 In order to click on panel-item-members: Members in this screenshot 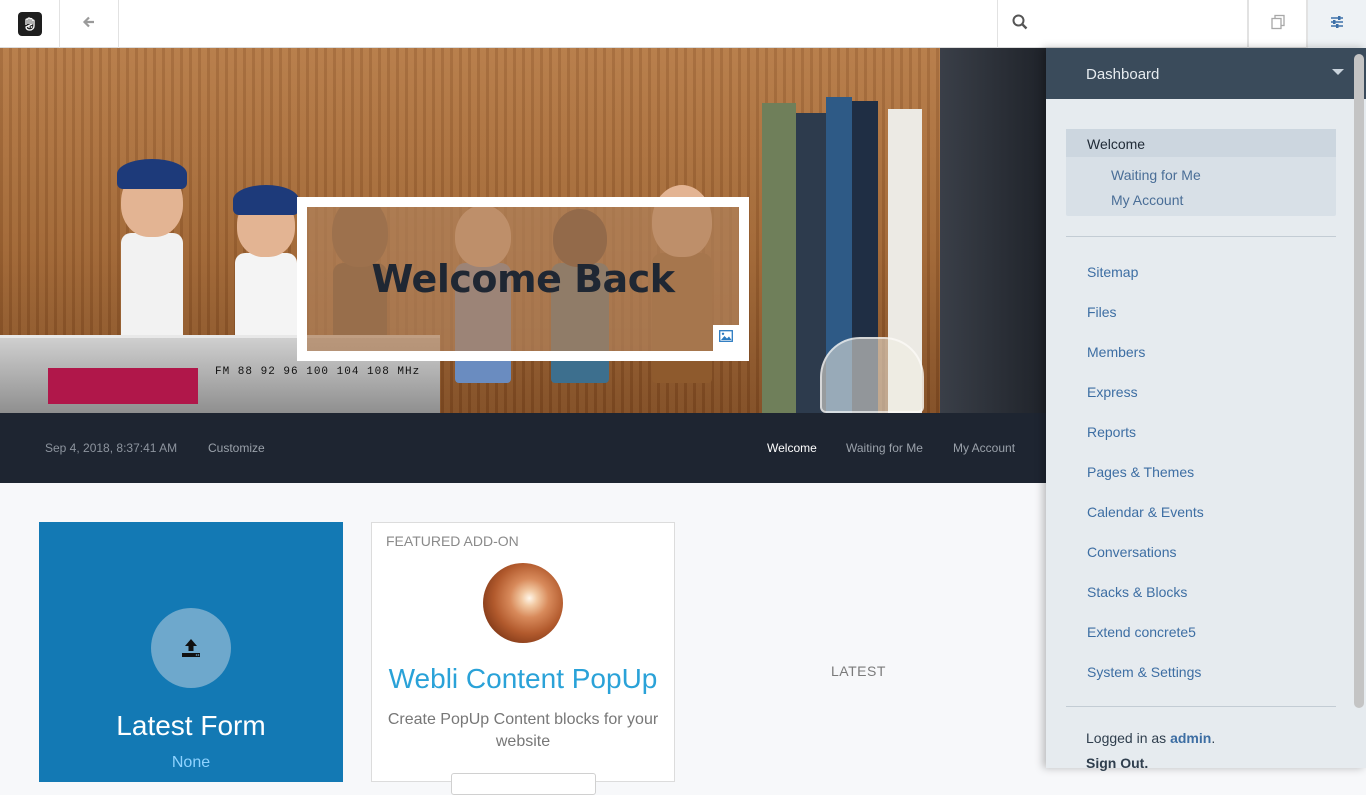, I will do `click(1116, 352)`.